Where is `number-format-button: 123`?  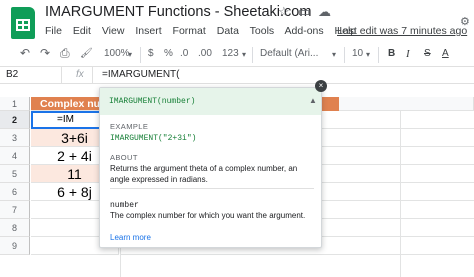 number-format-button: 123 is located at coordinates (230, 53).